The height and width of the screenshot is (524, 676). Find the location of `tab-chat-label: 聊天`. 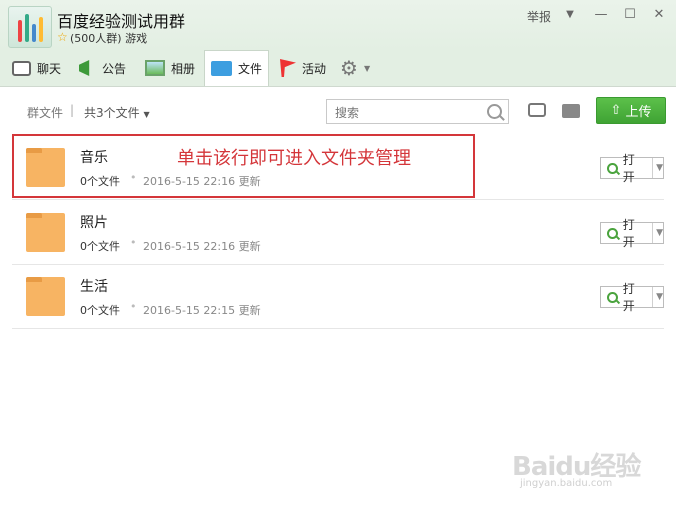

tab-chat-label: 聊天 is located at coordinates (49, 68).